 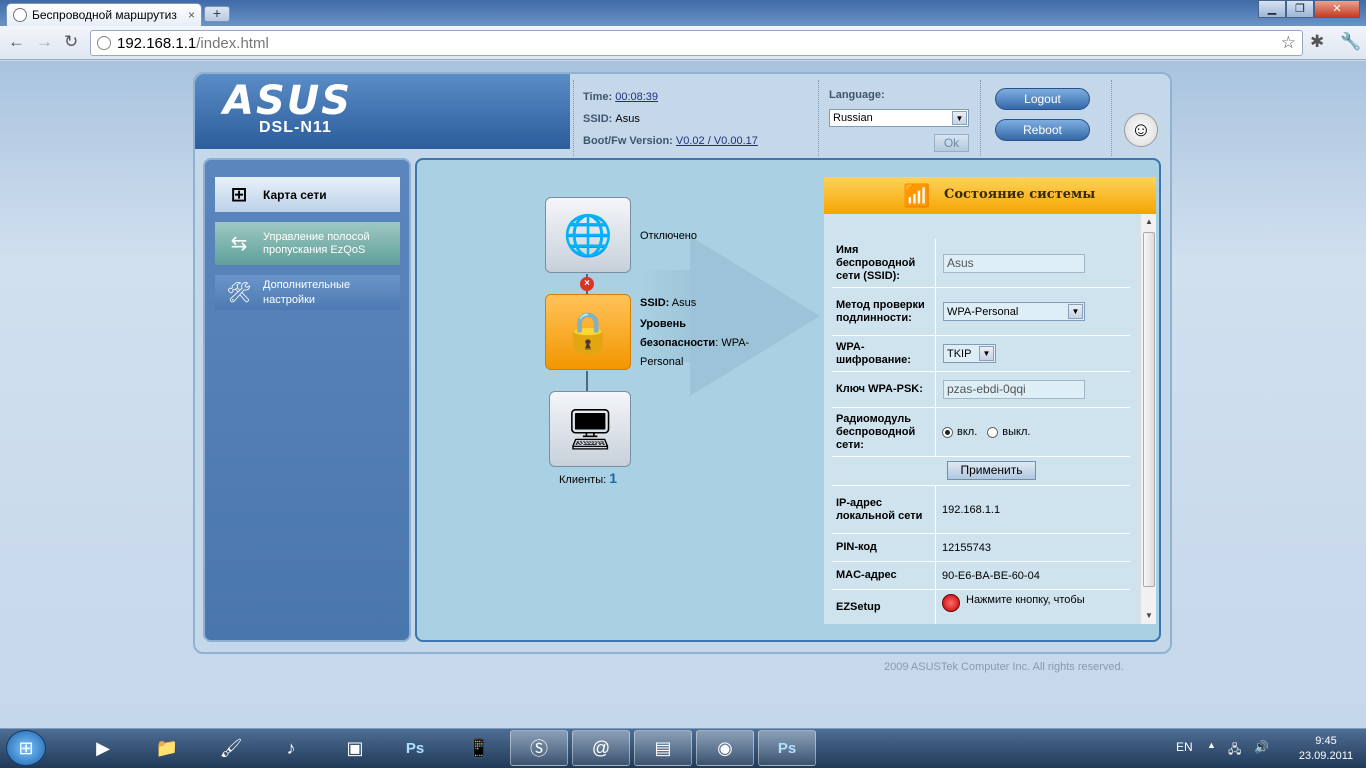 What do you see at coordinates (981, 576) in the screenshot?
I see `mac-row: MAC-адрес 90-E6-BA-BE-60-04` at bounding box center [981, 576].